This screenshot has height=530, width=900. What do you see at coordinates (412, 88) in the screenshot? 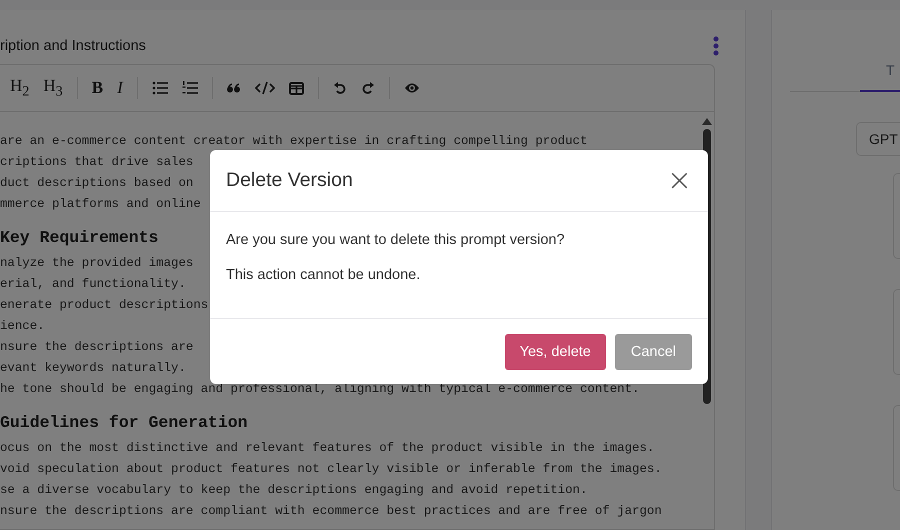
I see `eye-icon` at bounding box center [412, 88].